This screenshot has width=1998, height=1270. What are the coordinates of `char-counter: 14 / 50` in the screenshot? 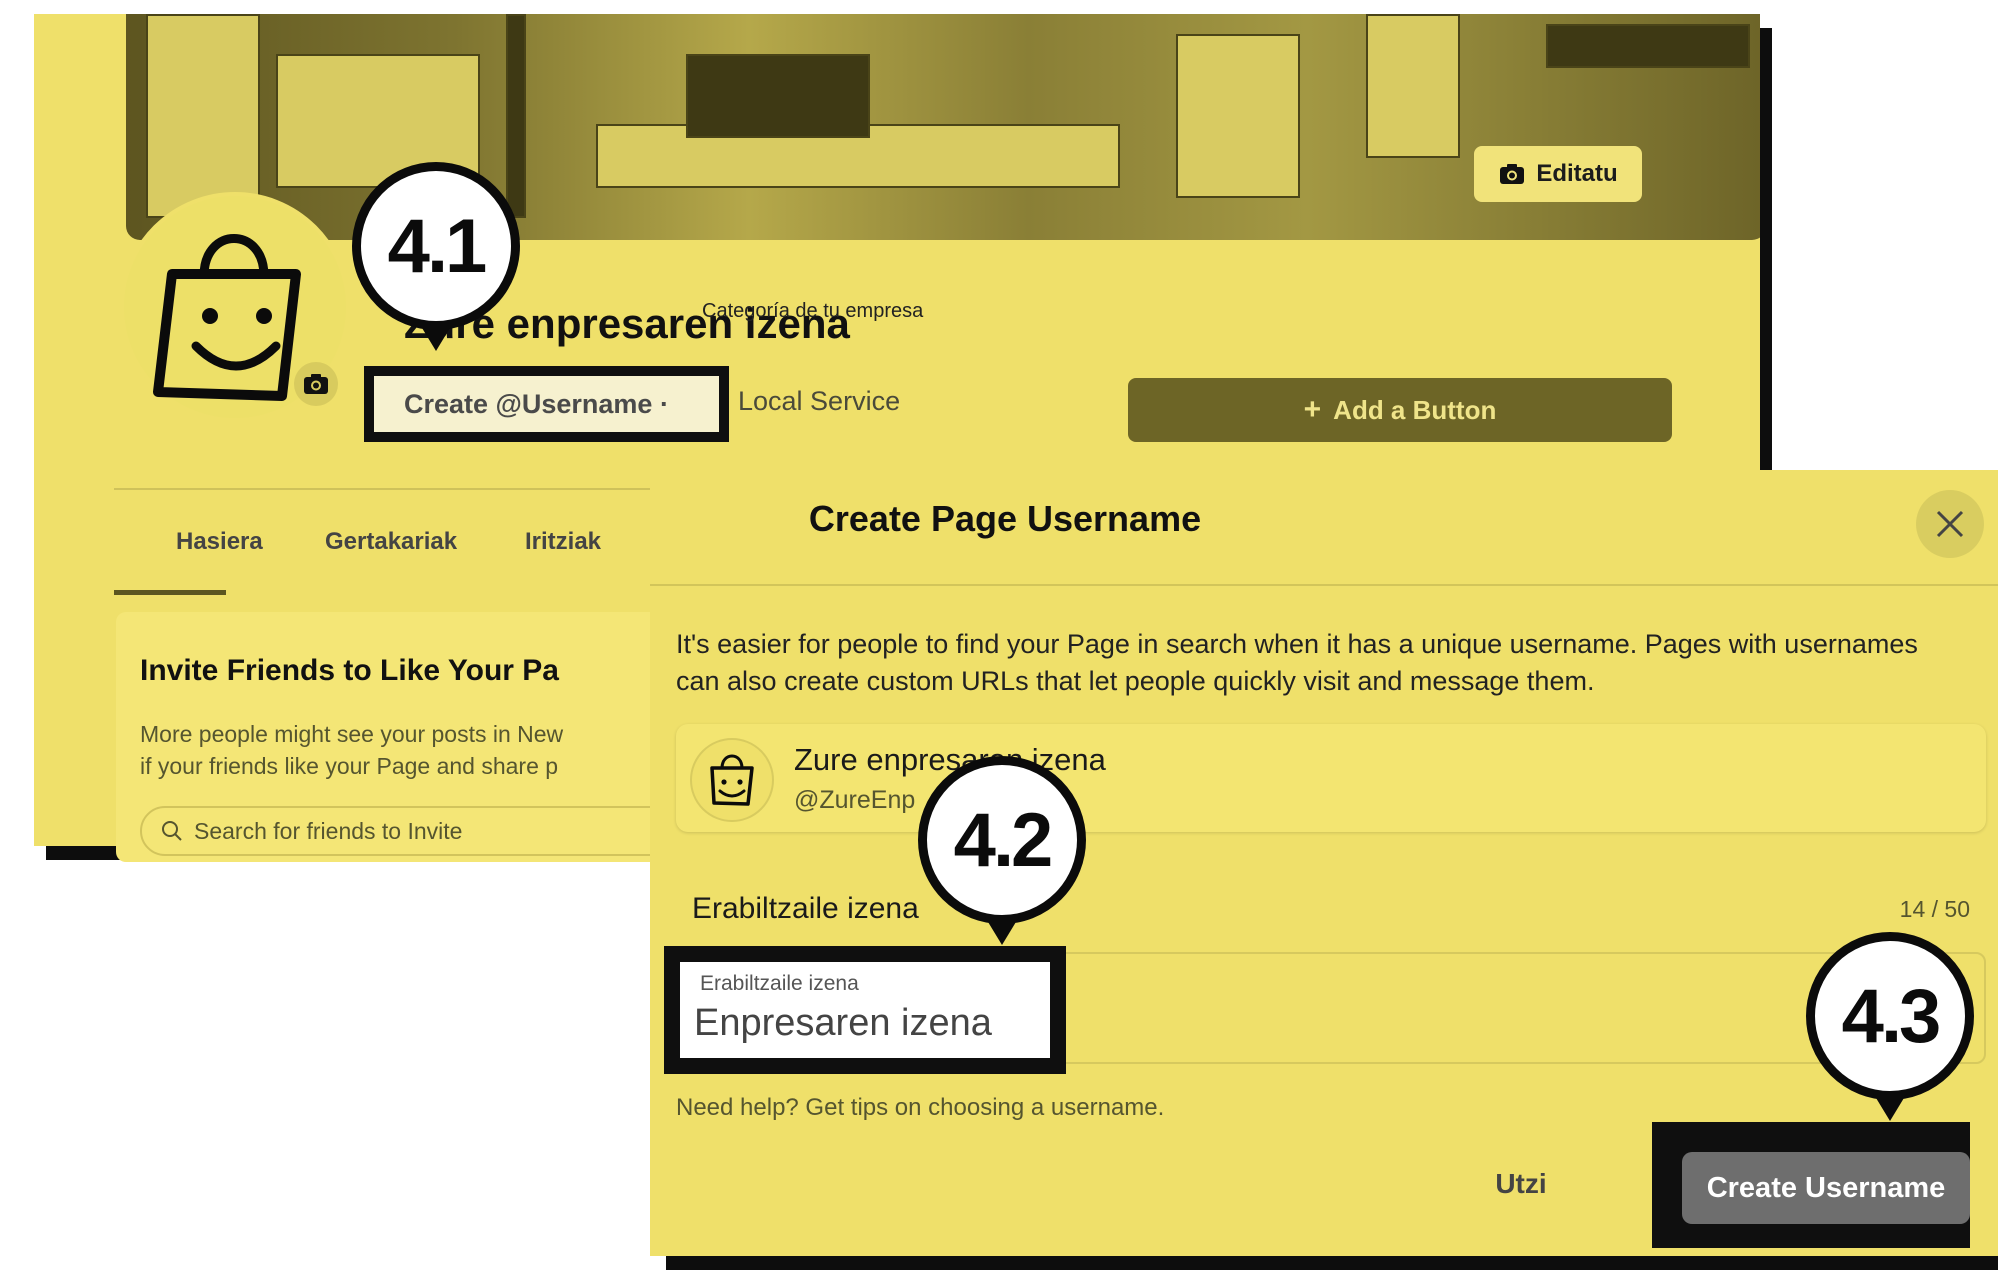 It's located at (1934, 909).